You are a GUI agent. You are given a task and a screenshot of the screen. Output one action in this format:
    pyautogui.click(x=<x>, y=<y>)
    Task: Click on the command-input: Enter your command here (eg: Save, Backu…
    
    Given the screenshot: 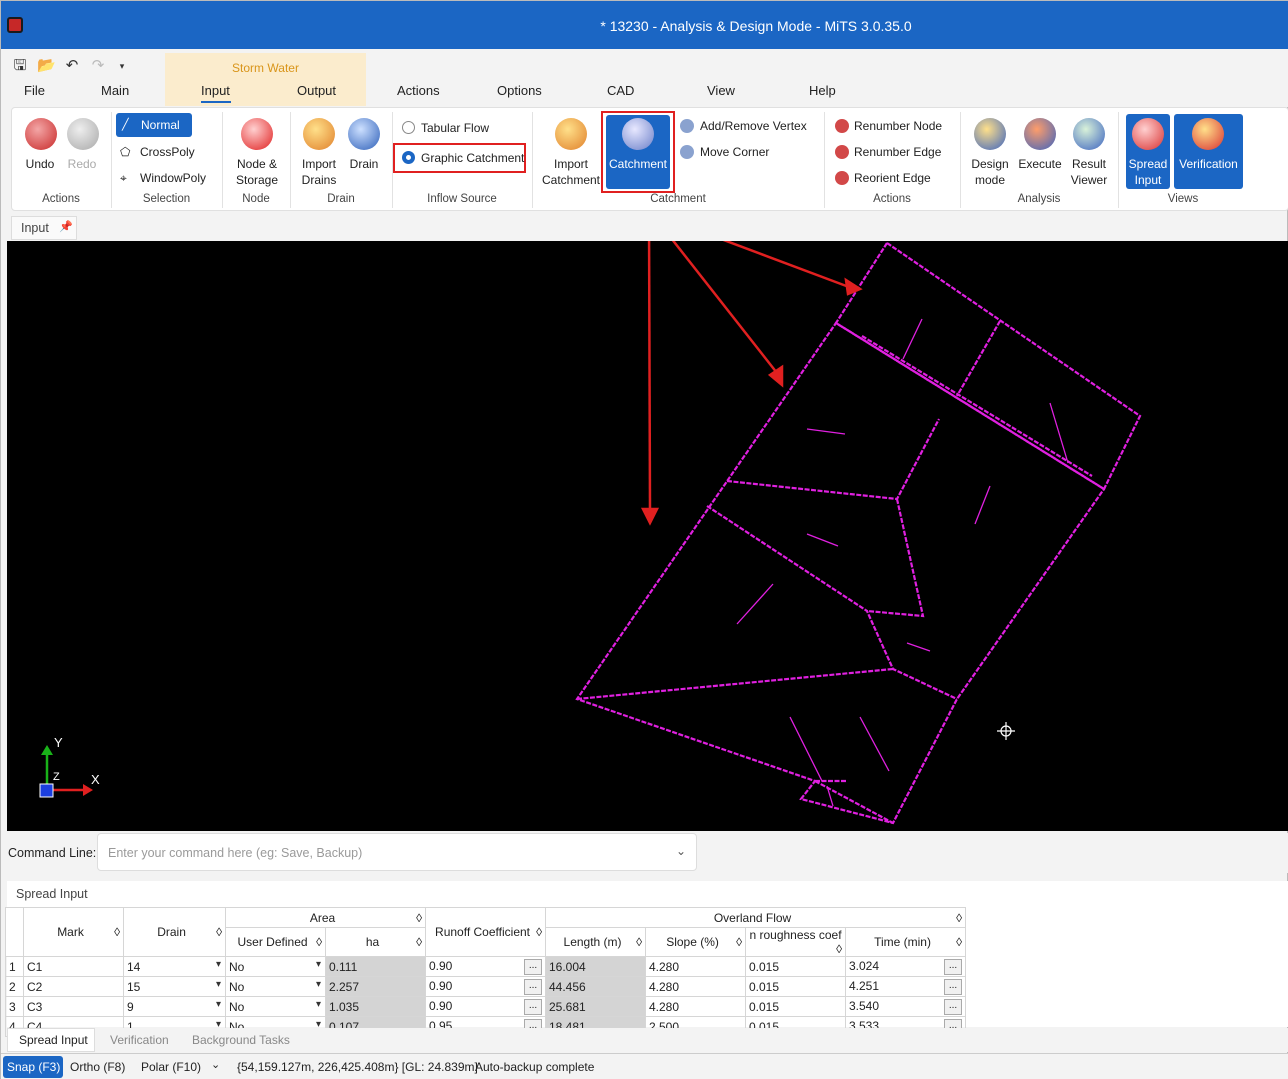 What is the action you would take?
    pyautogui.click(x=397, y=852)
    